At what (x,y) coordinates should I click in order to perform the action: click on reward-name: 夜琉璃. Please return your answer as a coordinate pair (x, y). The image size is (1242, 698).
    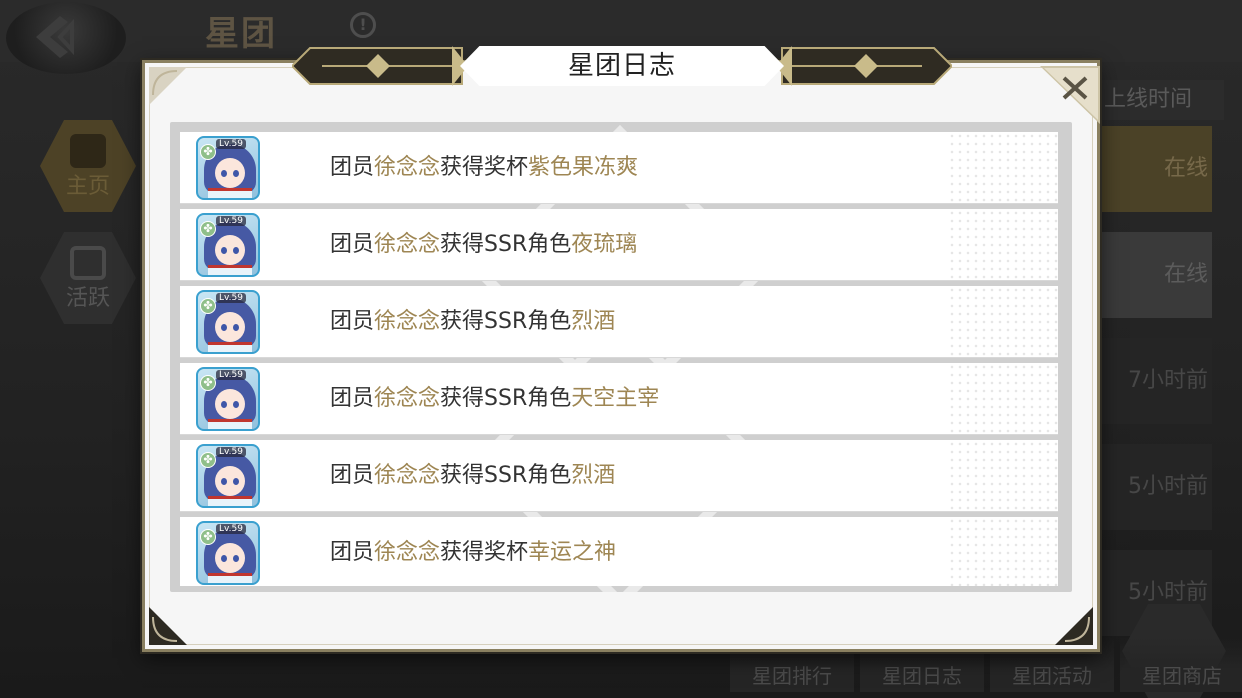
    Looking at the image, I should click on (604, 244).